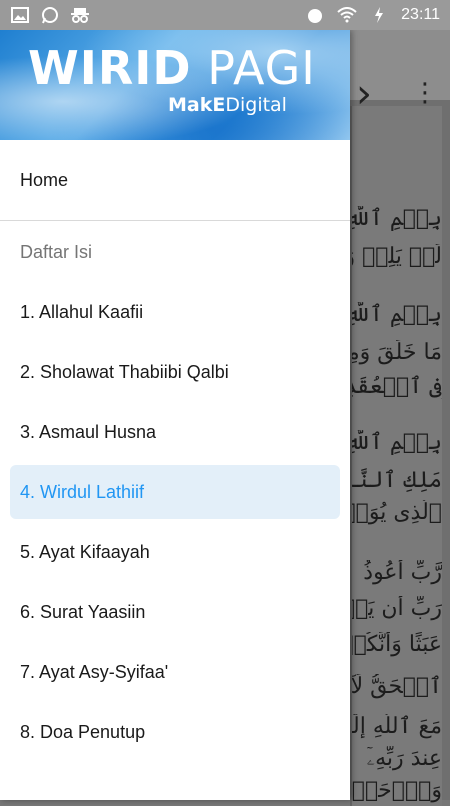 The width and height of the screenshot is (450, 806). Describe the element at coordinates (397, 790) in the screenshot. I see `arabic-line: وَٱرۡحَمۡ وَأَنتَ` at that location.